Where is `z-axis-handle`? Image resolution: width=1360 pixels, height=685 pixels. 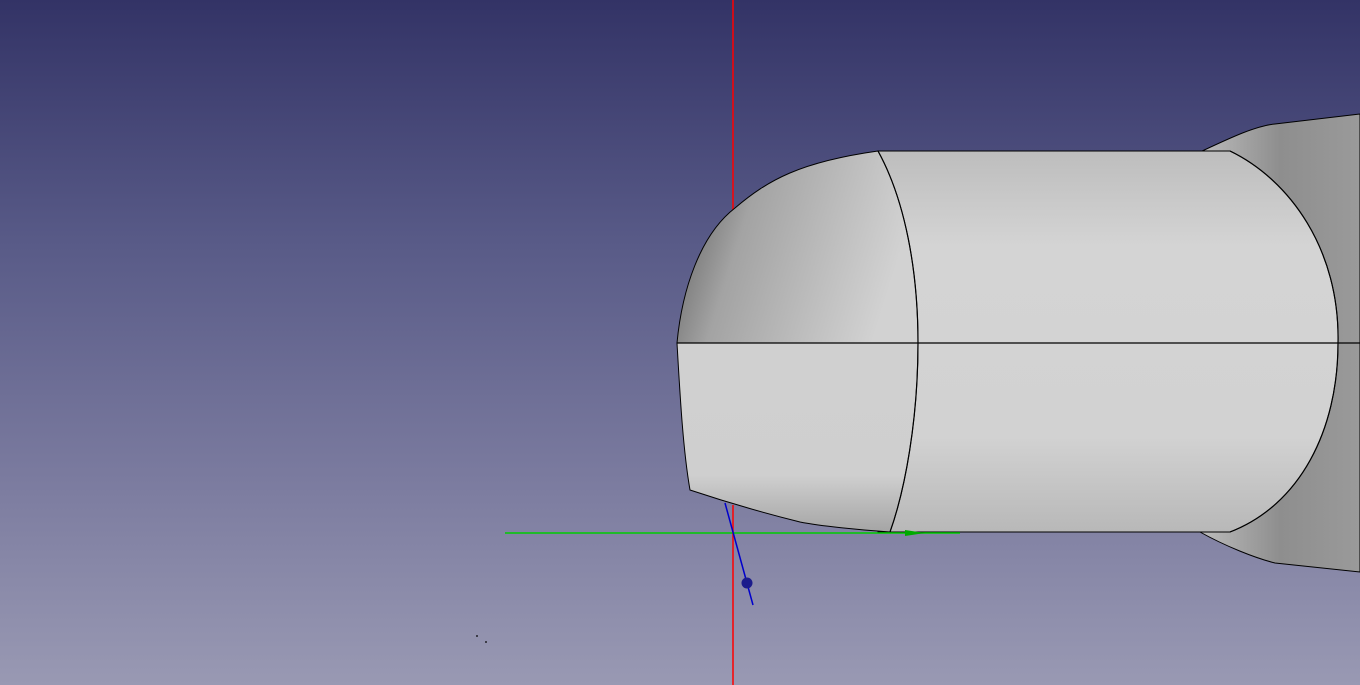 z-axis-handle is located at coordinates (747, 583).